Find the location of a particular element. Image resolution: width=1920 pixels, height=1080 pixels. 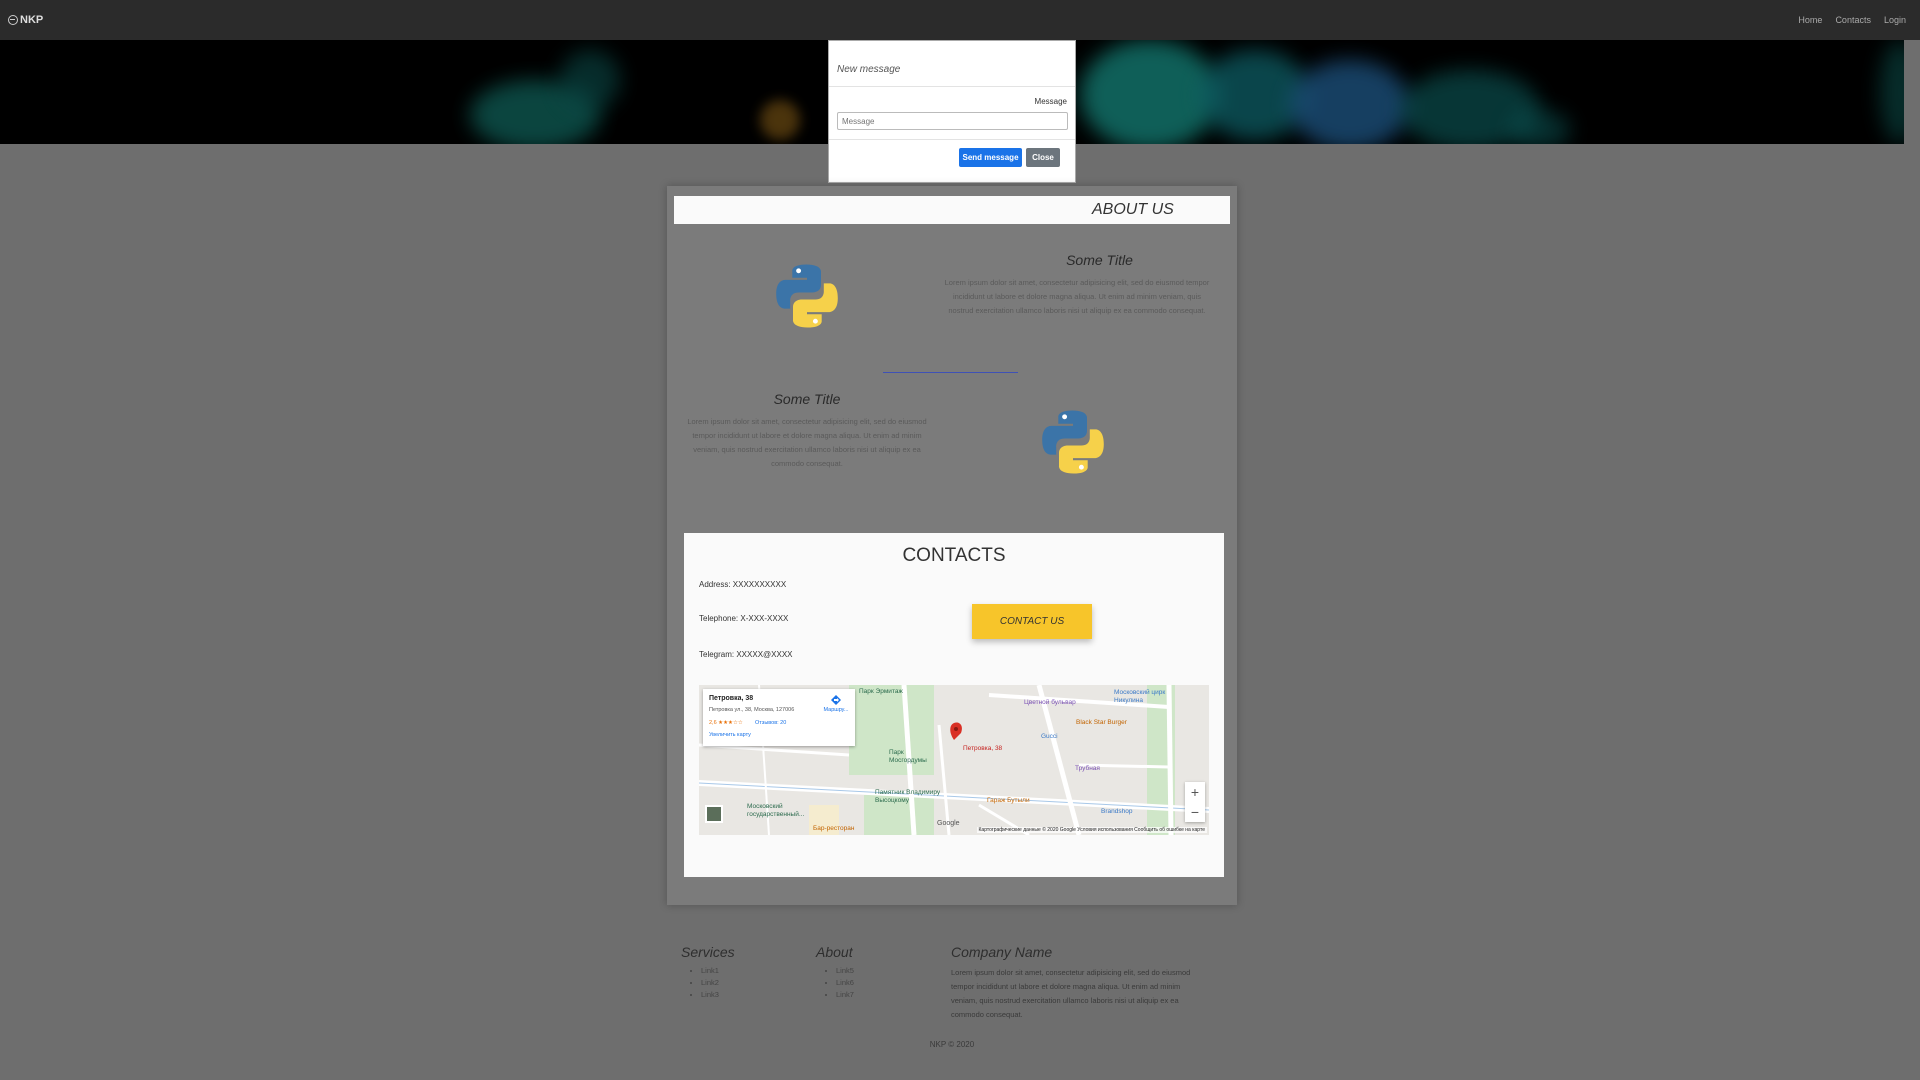

contacts-title: CONTACTS is located at coordinates (954, 555).